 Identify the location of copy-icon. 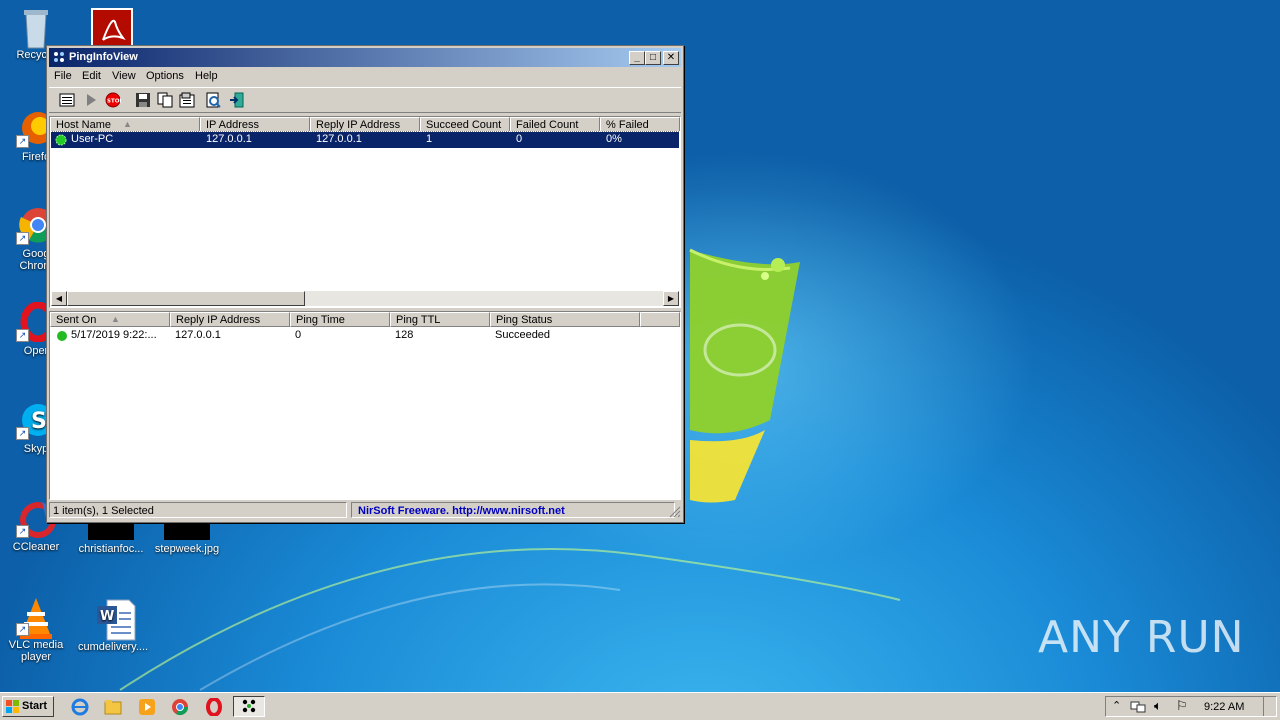
(165, 100).